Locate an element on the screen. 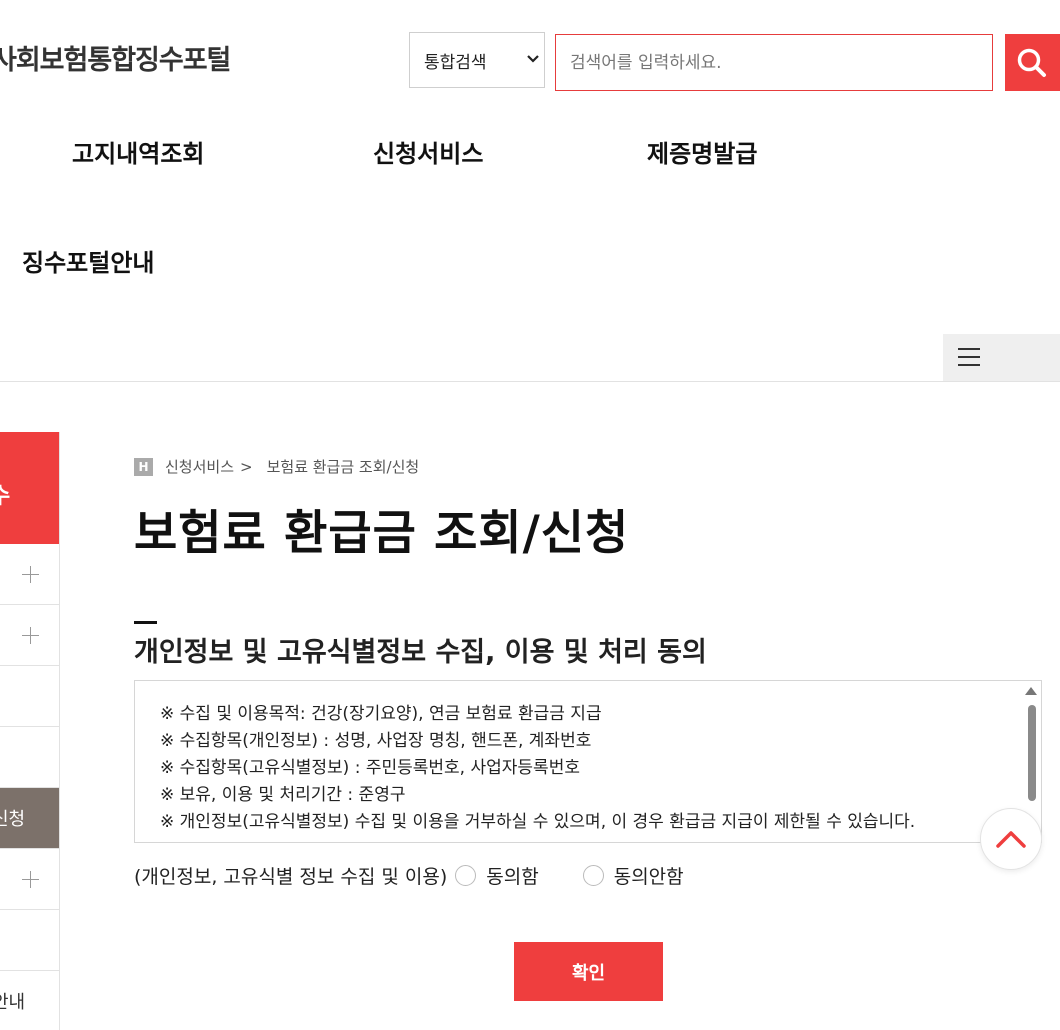  search-button is located at coordinates (1032, 62).